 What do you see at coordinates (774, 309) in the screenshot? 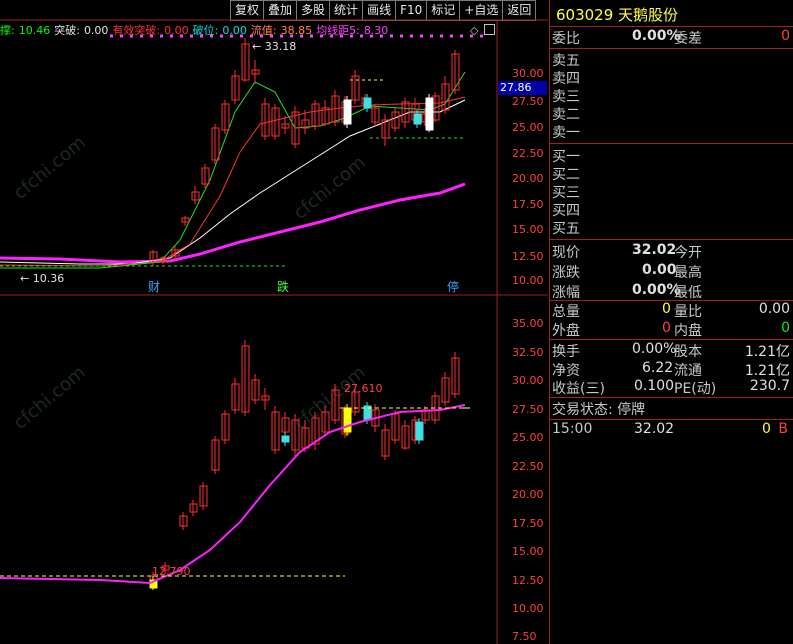
I see `liangbi-value: 0.00` at bounding box center [774, 309].